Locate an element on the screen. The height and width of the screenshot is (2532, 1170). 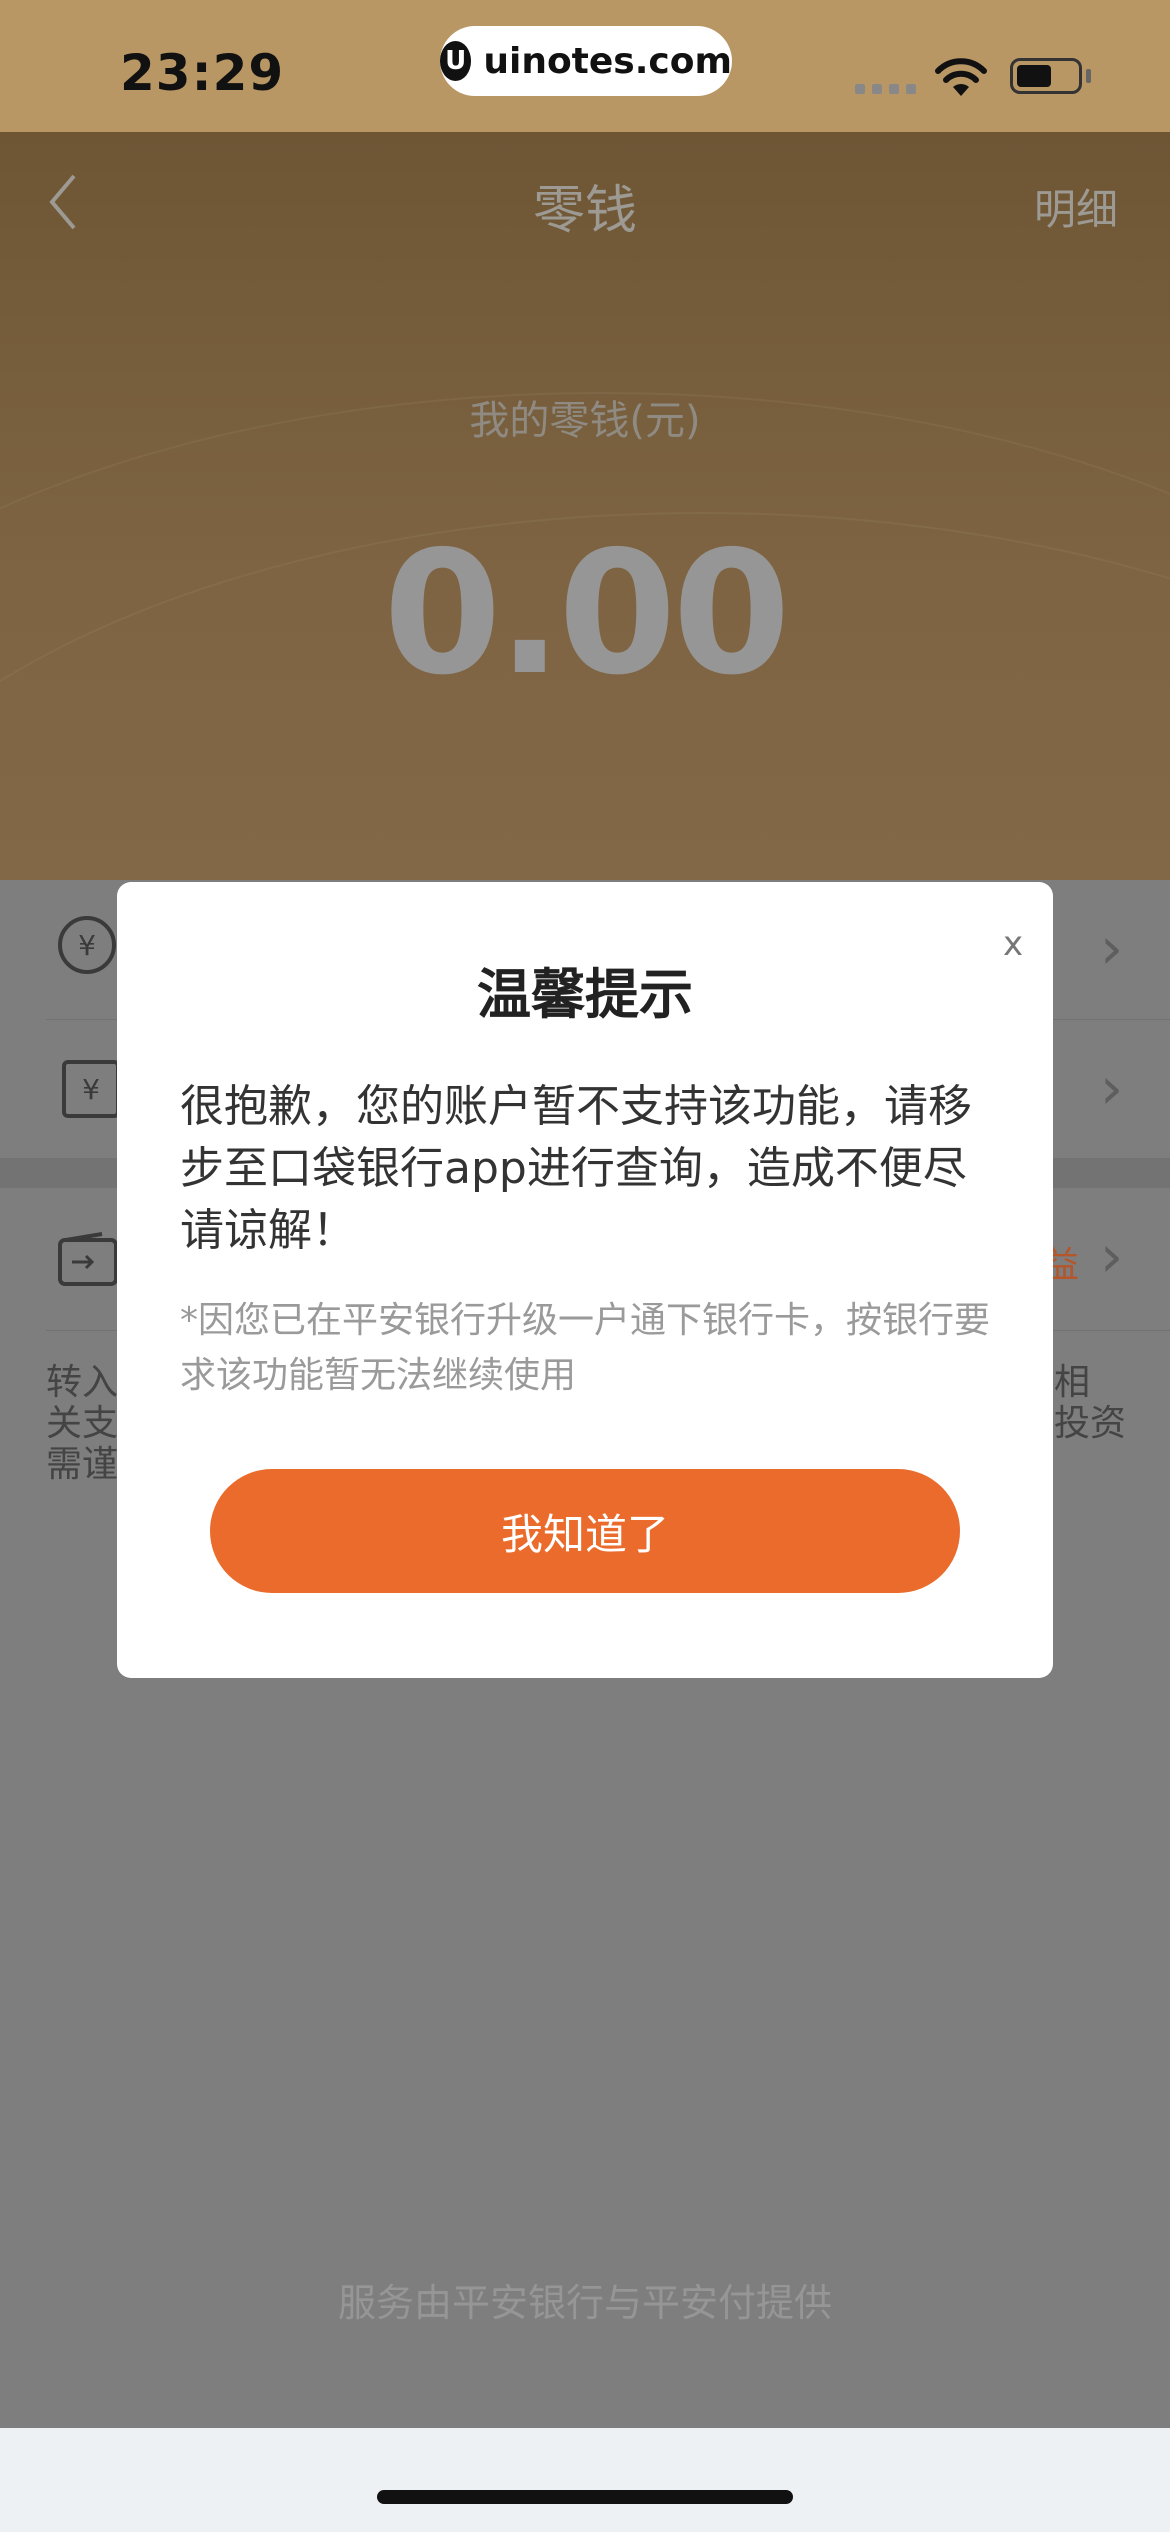
yuan-plus-icon: ¥ is located at coordinates (87, 945).